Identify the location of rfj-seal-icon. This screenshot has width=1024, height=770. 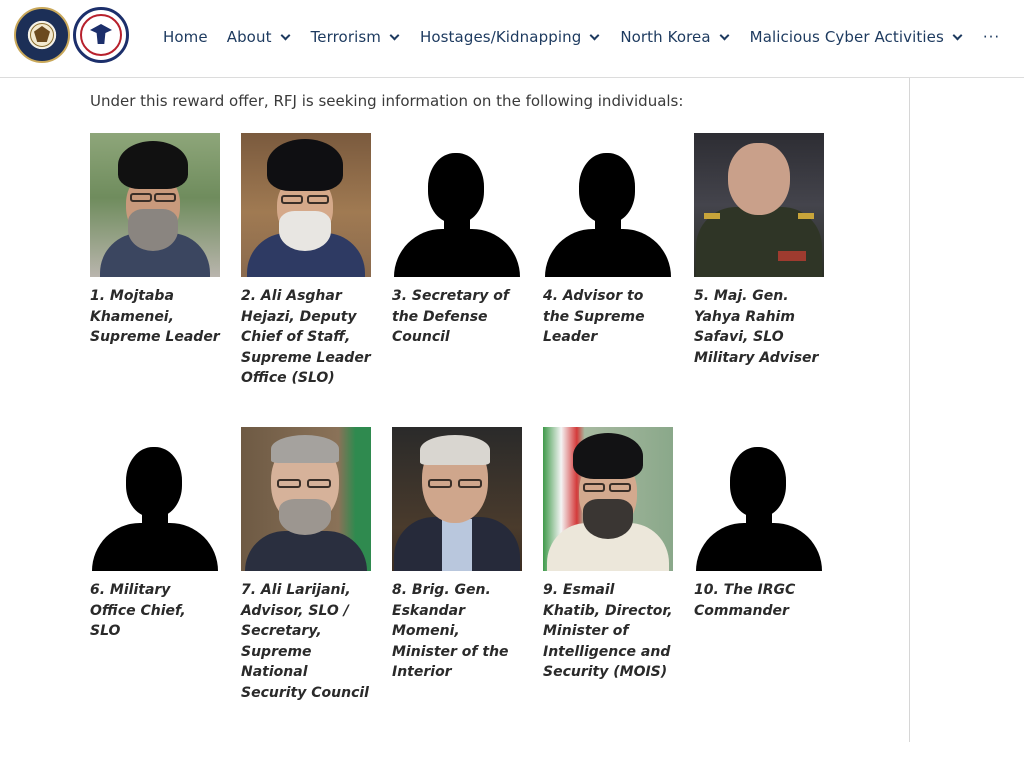
(101, 35).